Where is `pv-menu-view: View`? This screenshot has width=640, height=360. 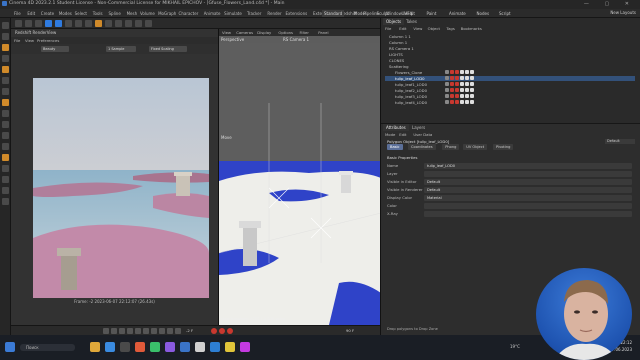
pv-menu-view: View is located at coordinates (29, 40).